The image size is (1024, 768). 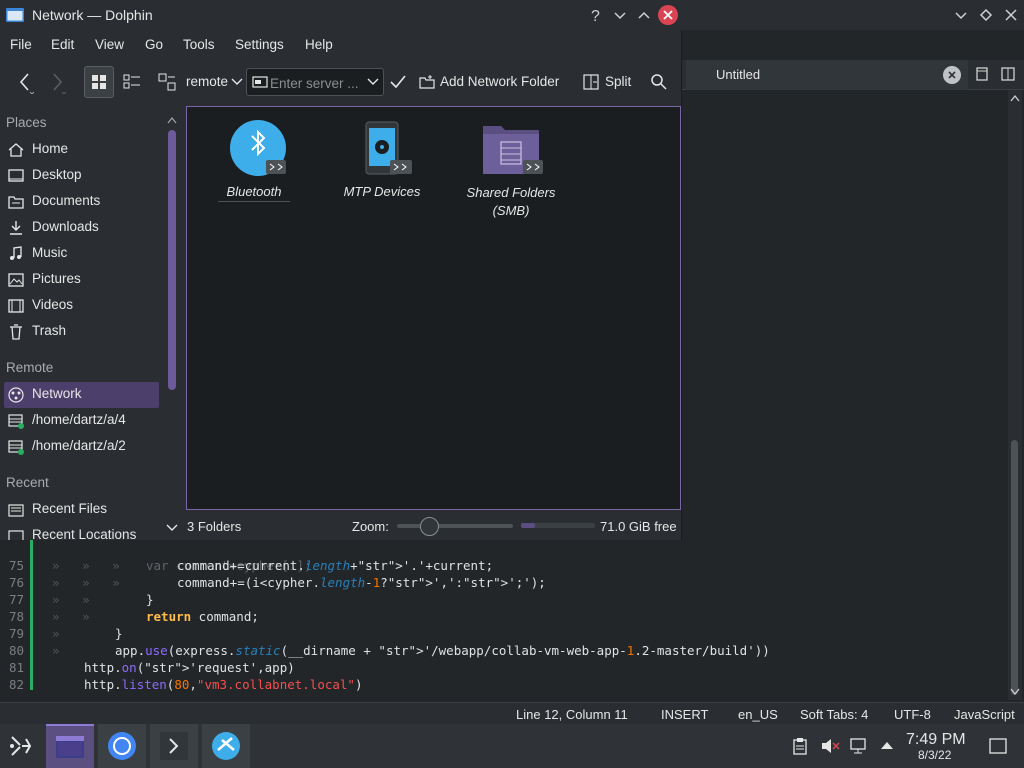 What do you see at coordinates (499, 81) in the screenshot?
I see `add-network-folder-button: Add Network Folder` at bounding box center [499, 81].